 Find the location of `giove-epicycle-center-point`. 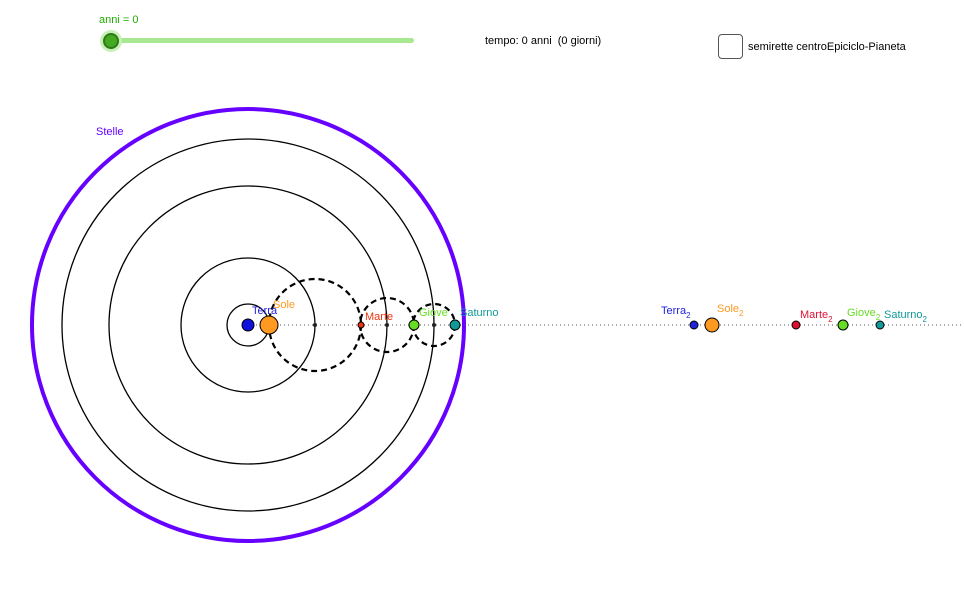

giove-epicycle-center-point is located at coordinates (387, 325).